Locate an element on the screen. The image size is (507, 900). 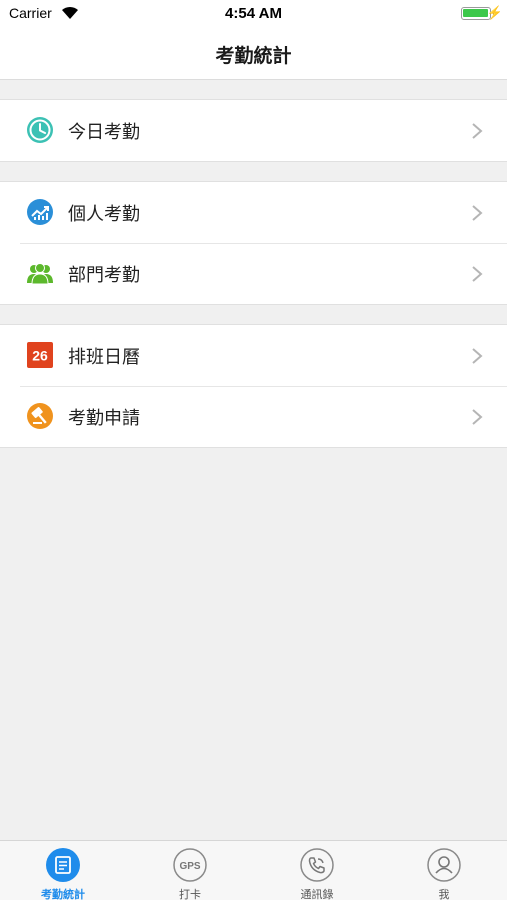
battery-level is located at coordinates (475, 13).